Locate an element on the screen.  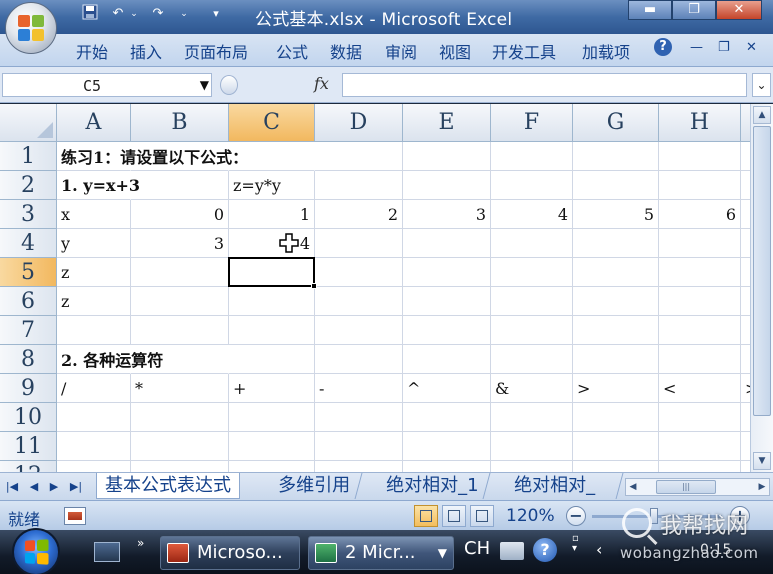
cell-g5 is located at coordinates (616, 272).